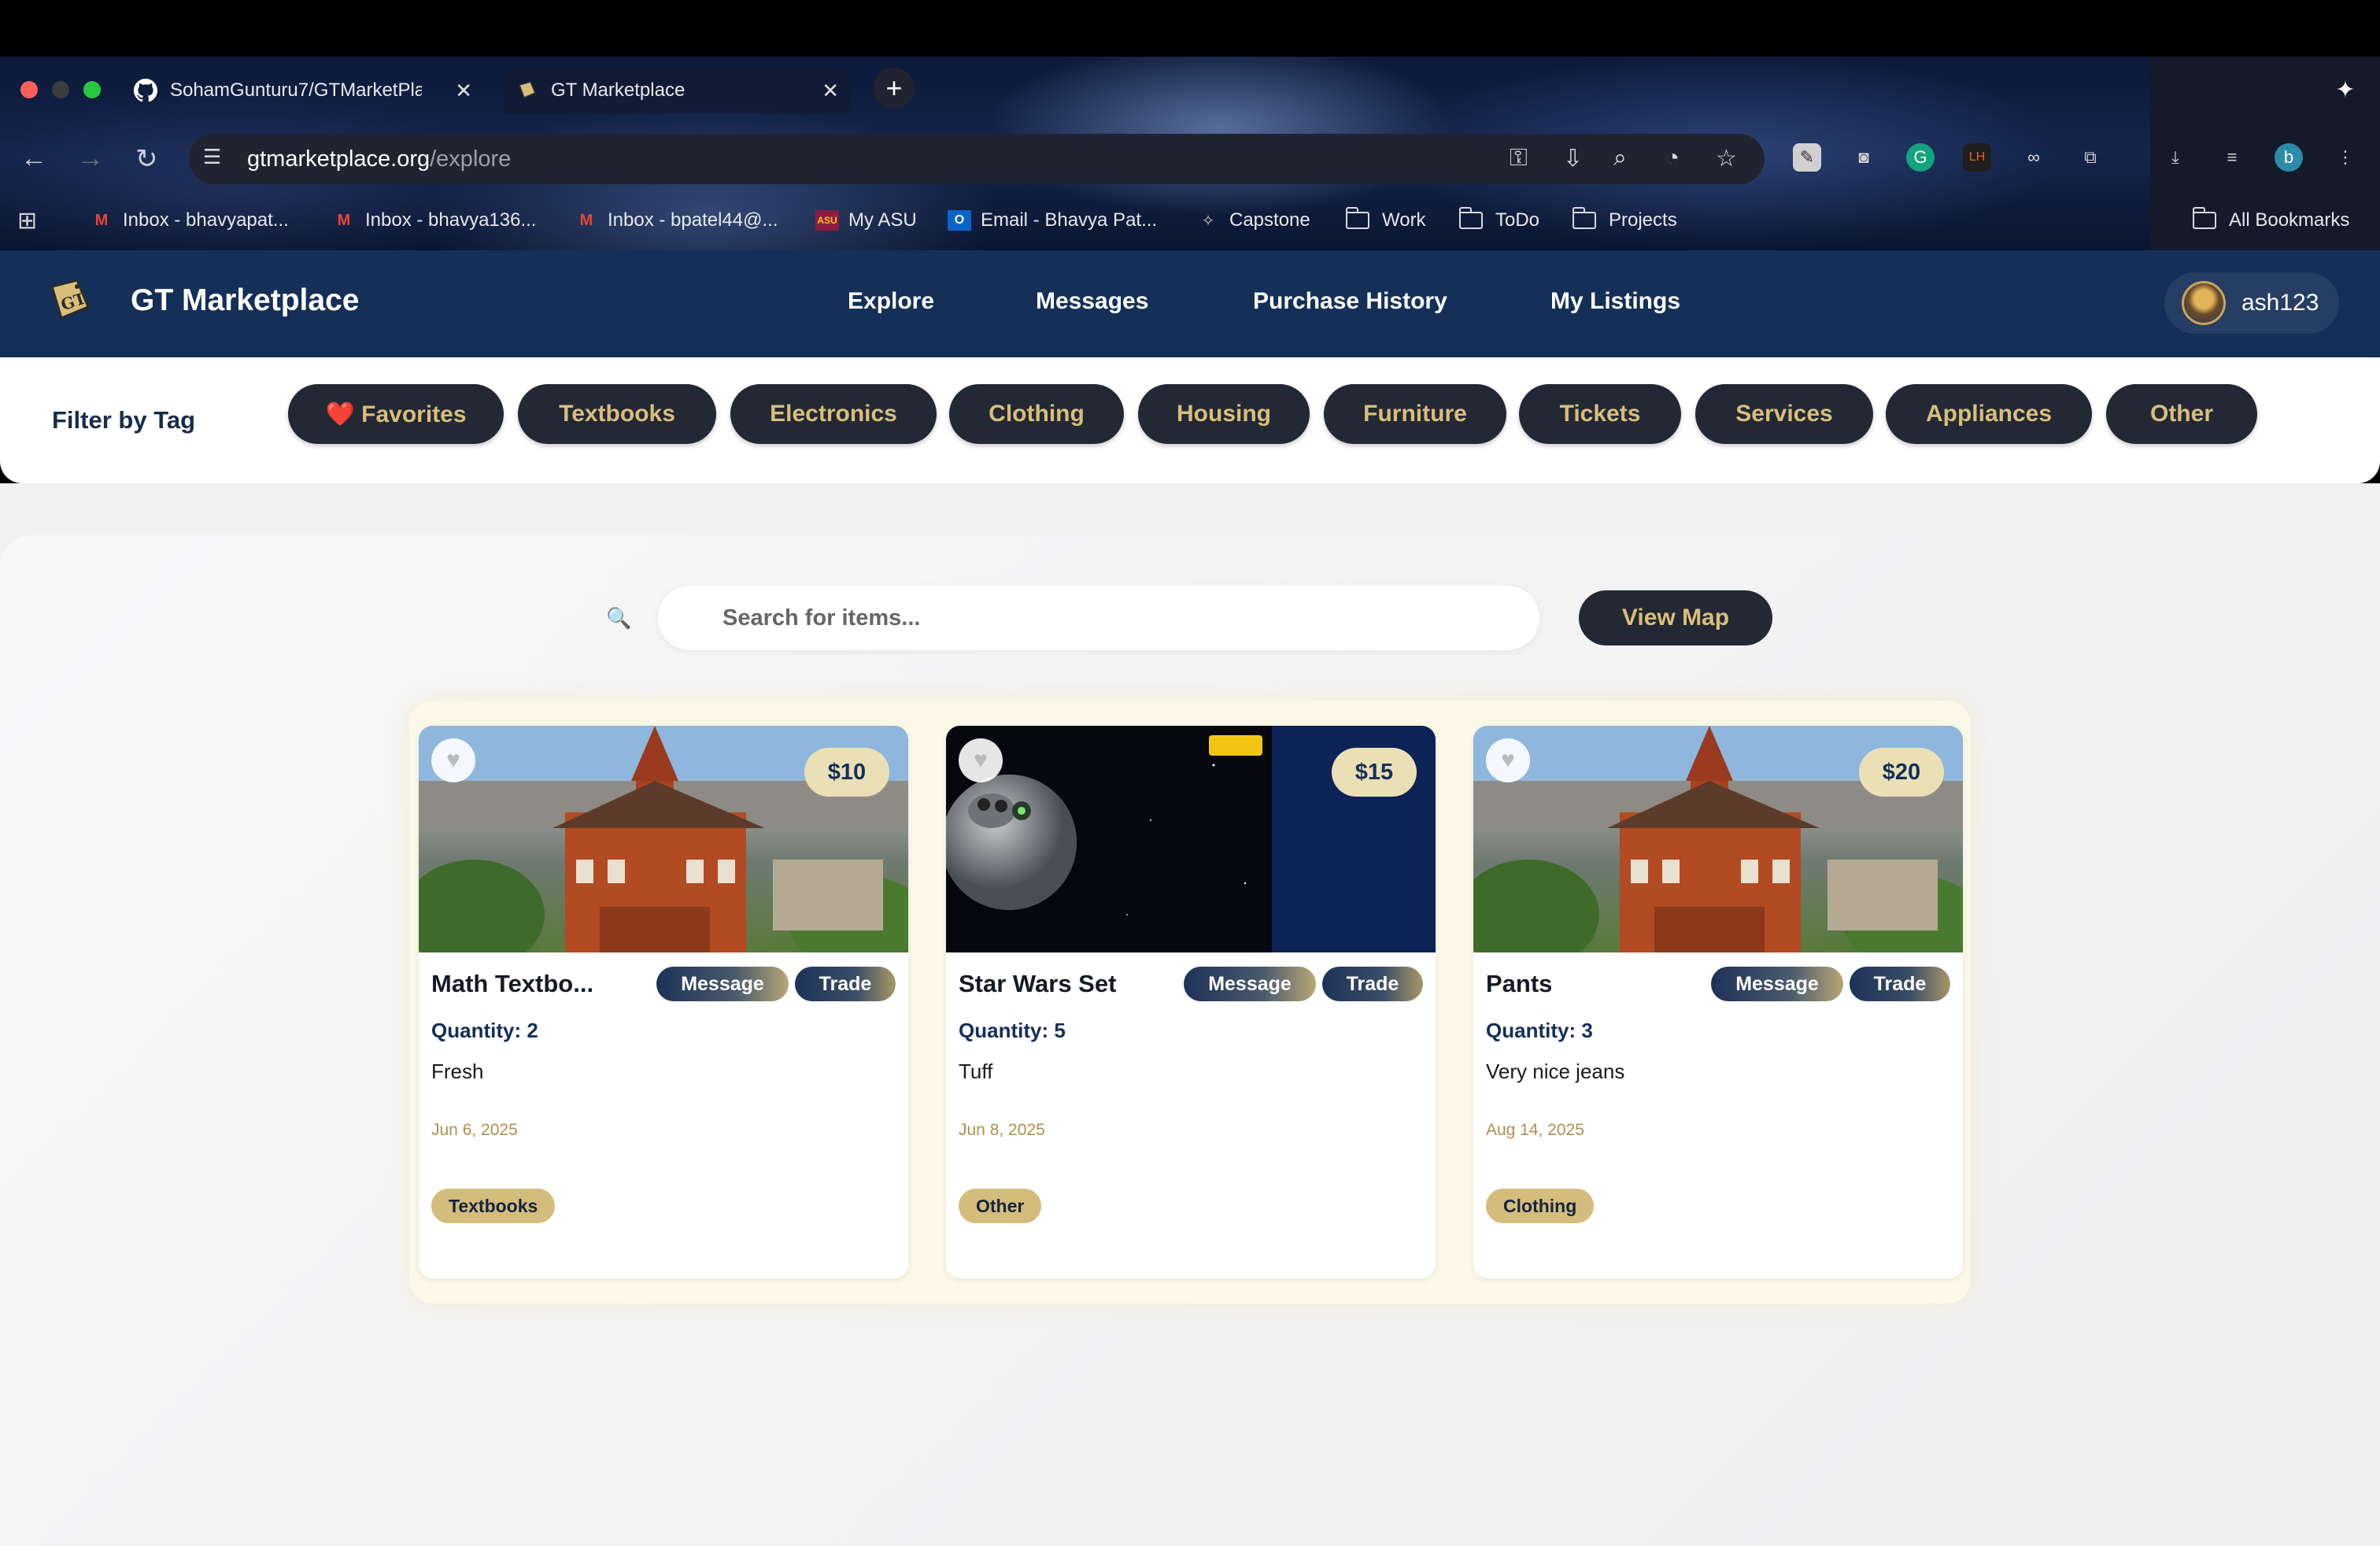 The image size is (2380, 1546). I want to click on listing-title: Star Wars Set, so click(1038, 984).